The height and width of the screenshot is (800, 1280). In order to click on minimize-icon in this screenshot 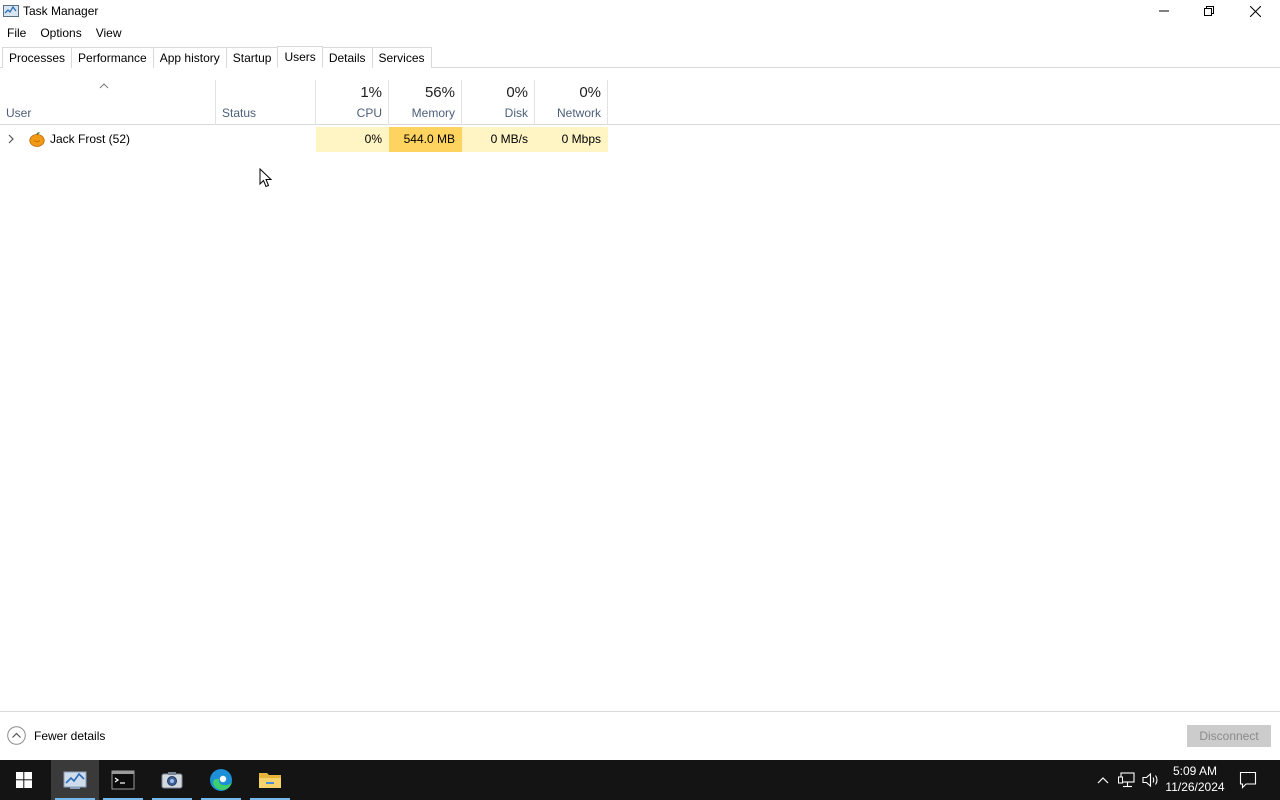, I will do `click(1164, 11)`.